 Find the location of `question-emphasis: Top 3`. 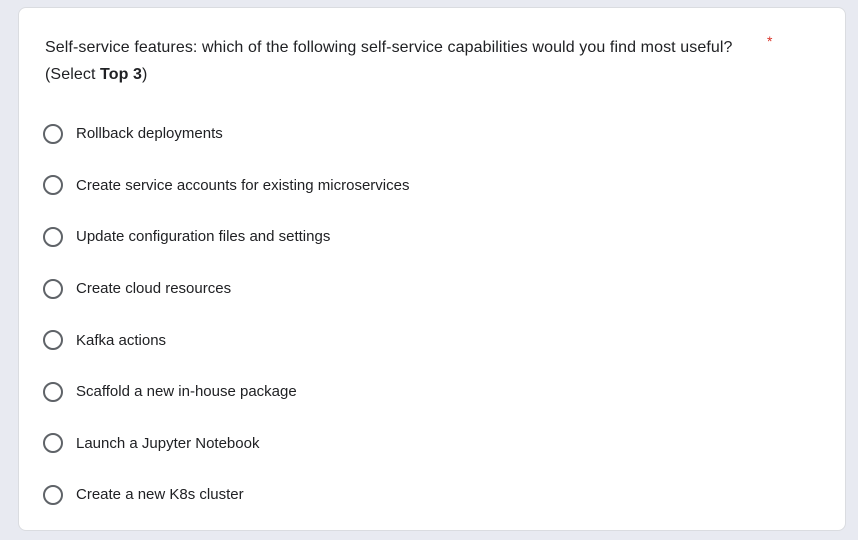

question-emphasis: Top 3 is located at coordinates (121, 74).